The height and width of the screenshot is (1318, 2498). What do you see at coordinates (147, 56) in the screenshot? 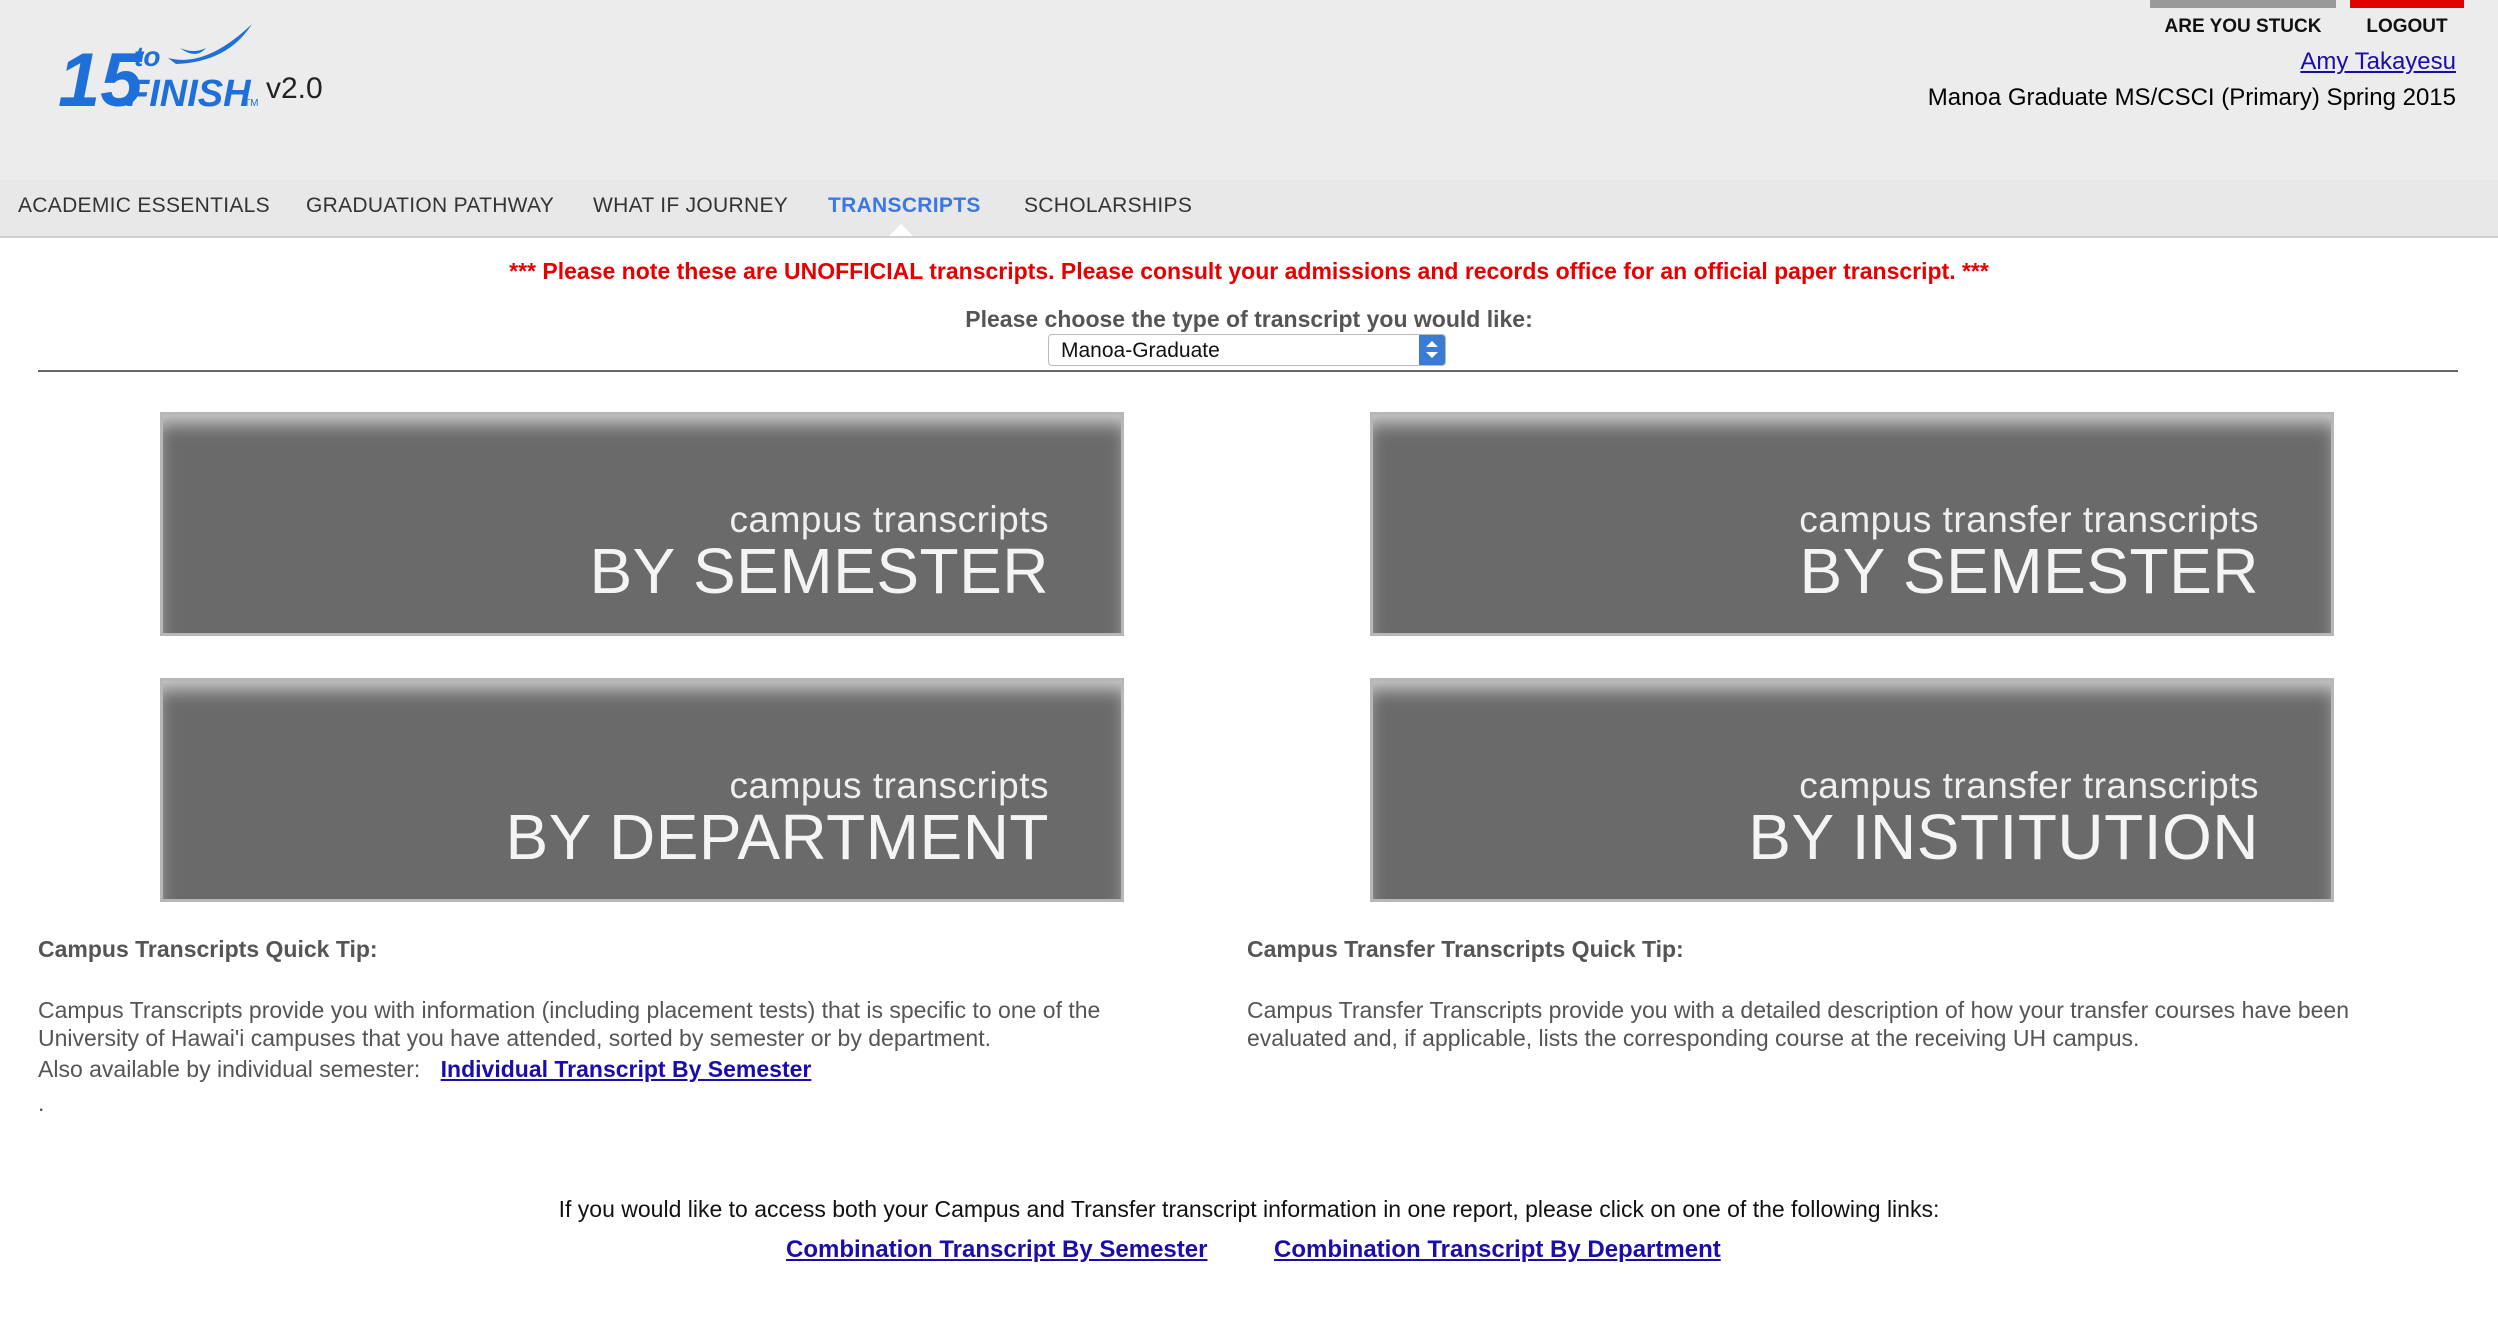
I see `svg-text: to` at bounding box center [147, 56].